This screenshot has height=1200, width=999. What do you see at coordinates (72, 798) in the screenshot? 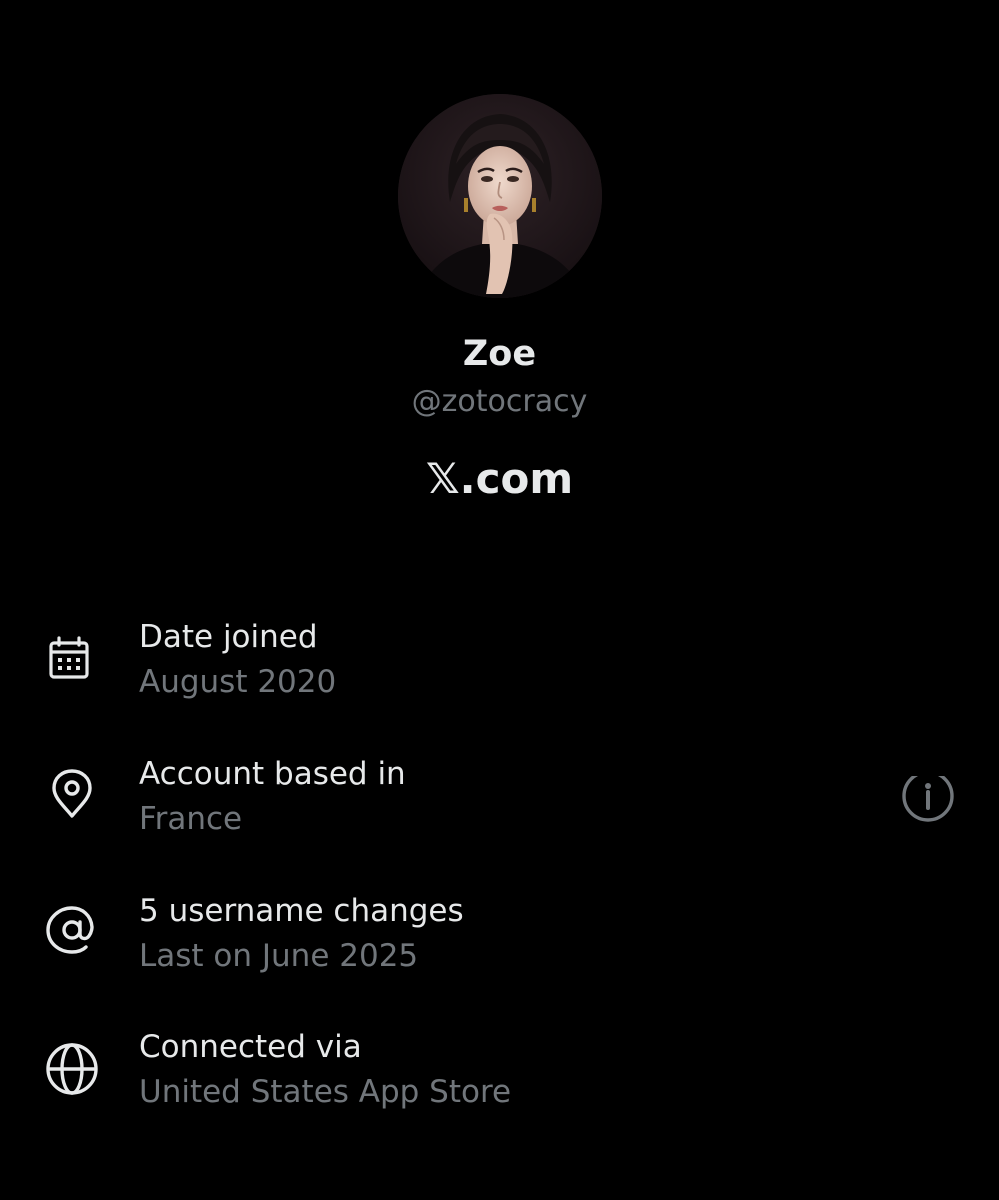
I see `location-pin-icon` at bounding box center [72, 798].